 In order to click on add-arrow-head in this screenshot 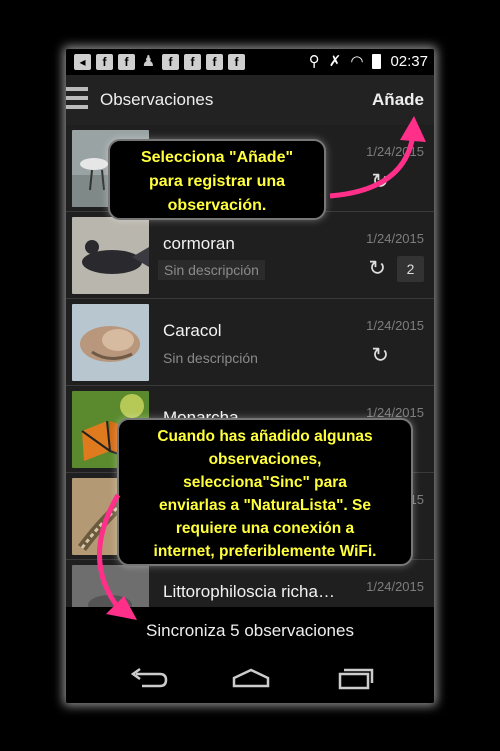, I will do `click(413, 129)`.